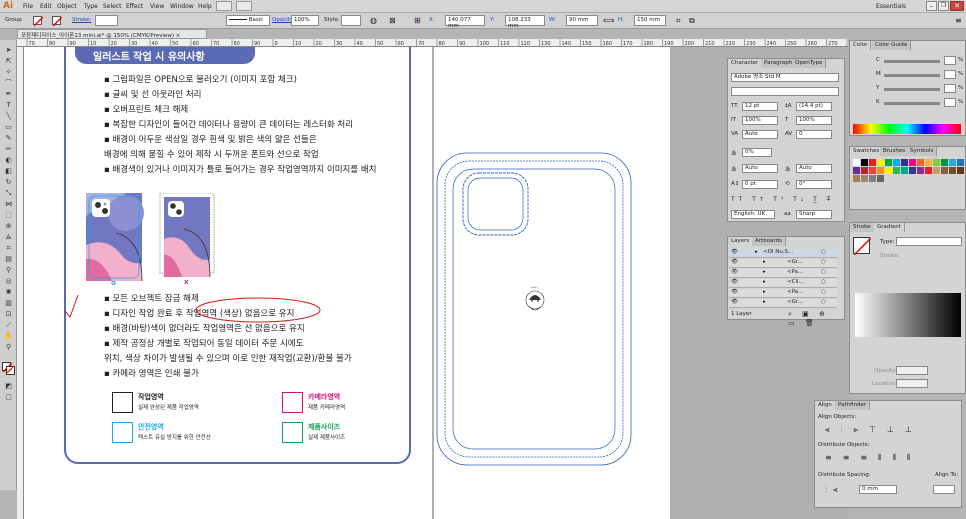  Describe the element at coordinates (46, 6) in the screenshot. I see `menu-edit: Edit` at that location.